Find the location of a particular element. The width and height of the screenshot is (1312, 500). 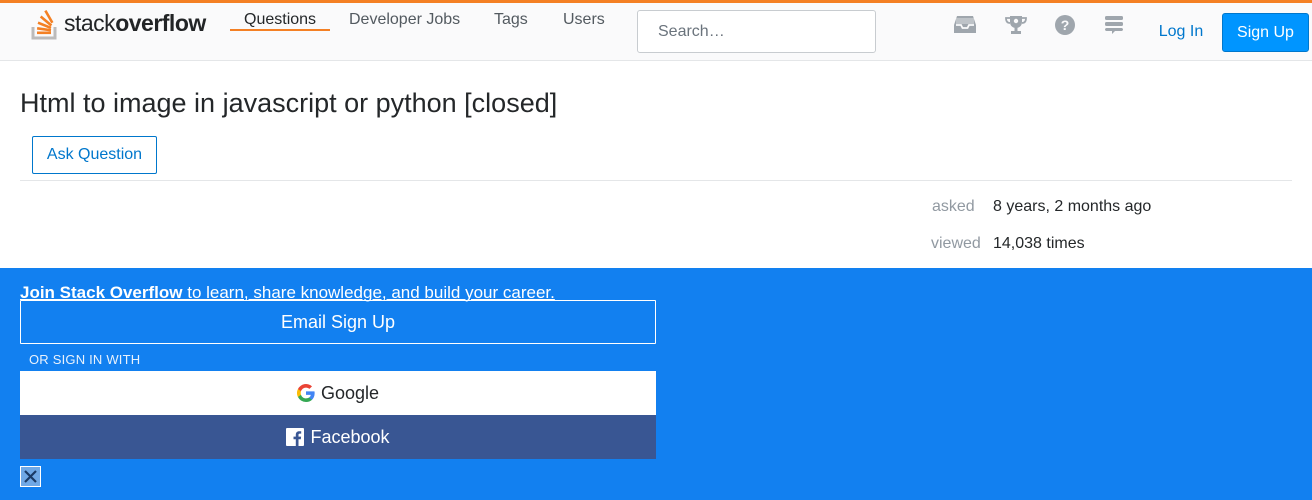

email-sign-up-button: Email Sign Up is located at coordinates (338, 322).